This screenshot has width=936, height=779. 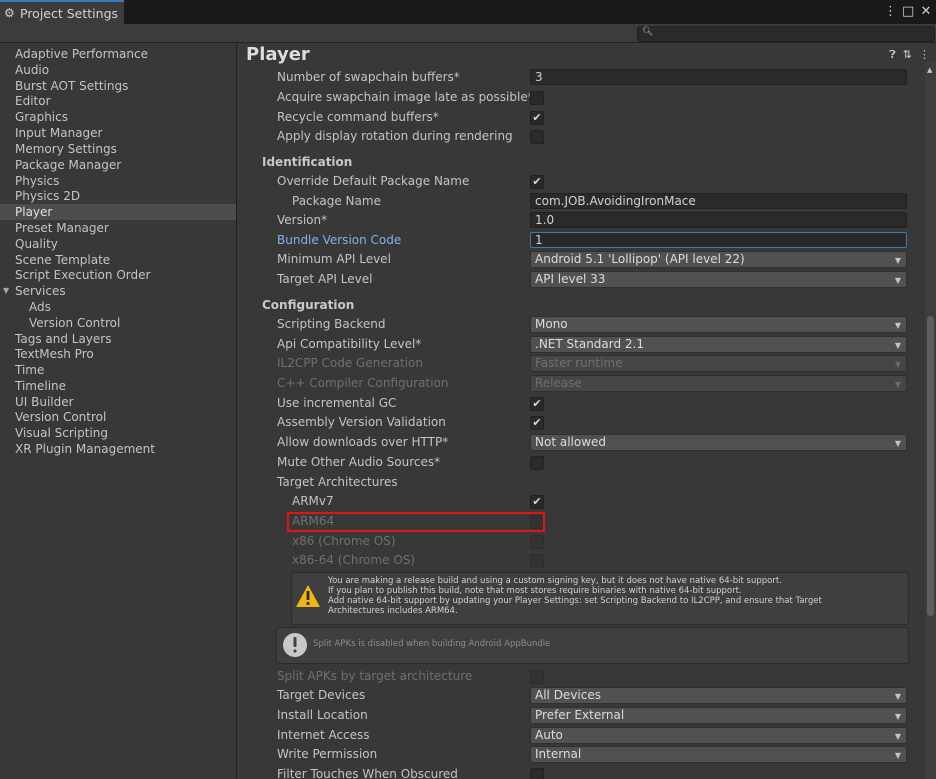 I want to click on row-display-rotation: Apply display rotation during rendering, so click(x=577, y=137).